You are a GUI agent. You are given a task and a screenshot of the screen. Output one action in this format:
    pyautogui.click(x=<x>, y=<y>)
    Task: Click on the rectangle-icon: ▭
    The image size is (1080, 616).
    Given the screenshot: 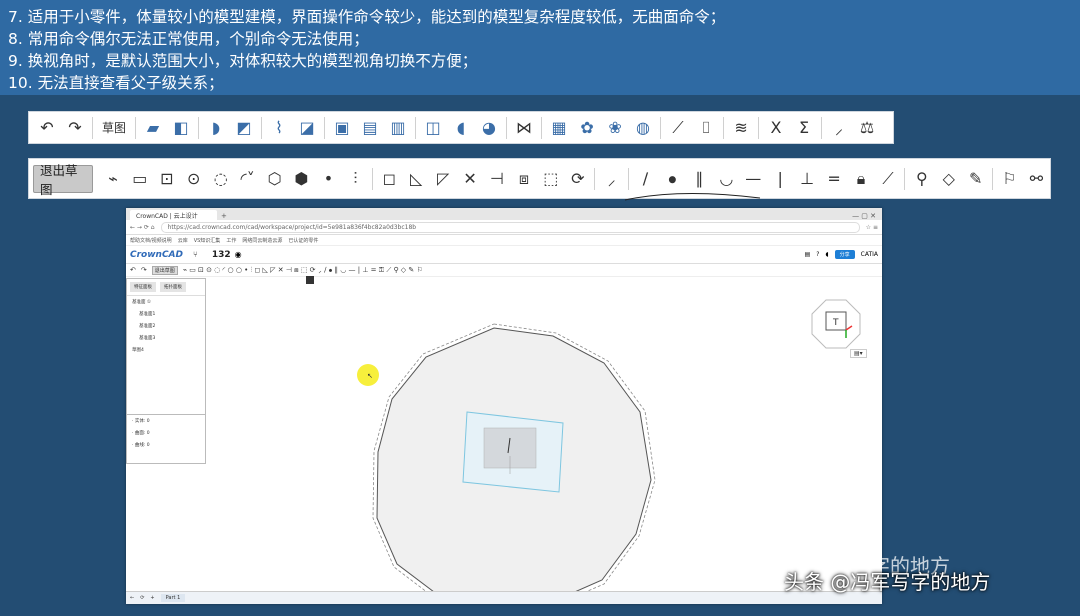 What is the action you would take?
    pyautogui.click(x=139, y=179)
    